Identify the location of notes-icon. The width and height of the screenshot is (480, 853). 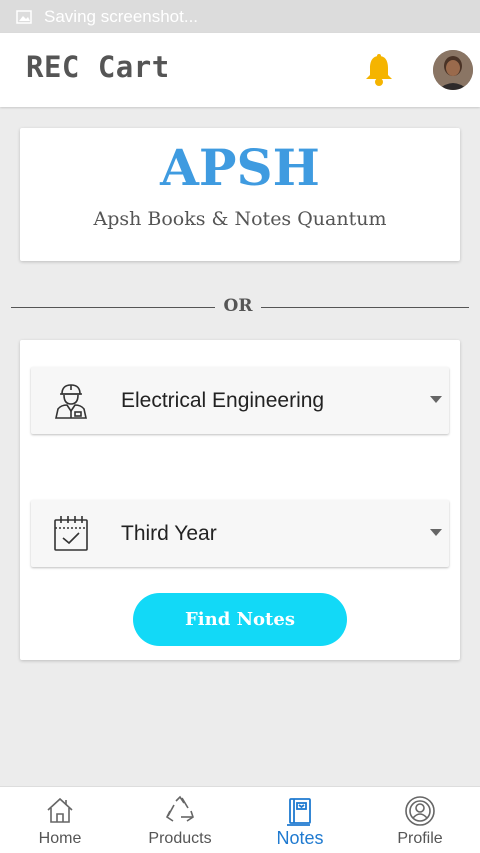
(300, 813).